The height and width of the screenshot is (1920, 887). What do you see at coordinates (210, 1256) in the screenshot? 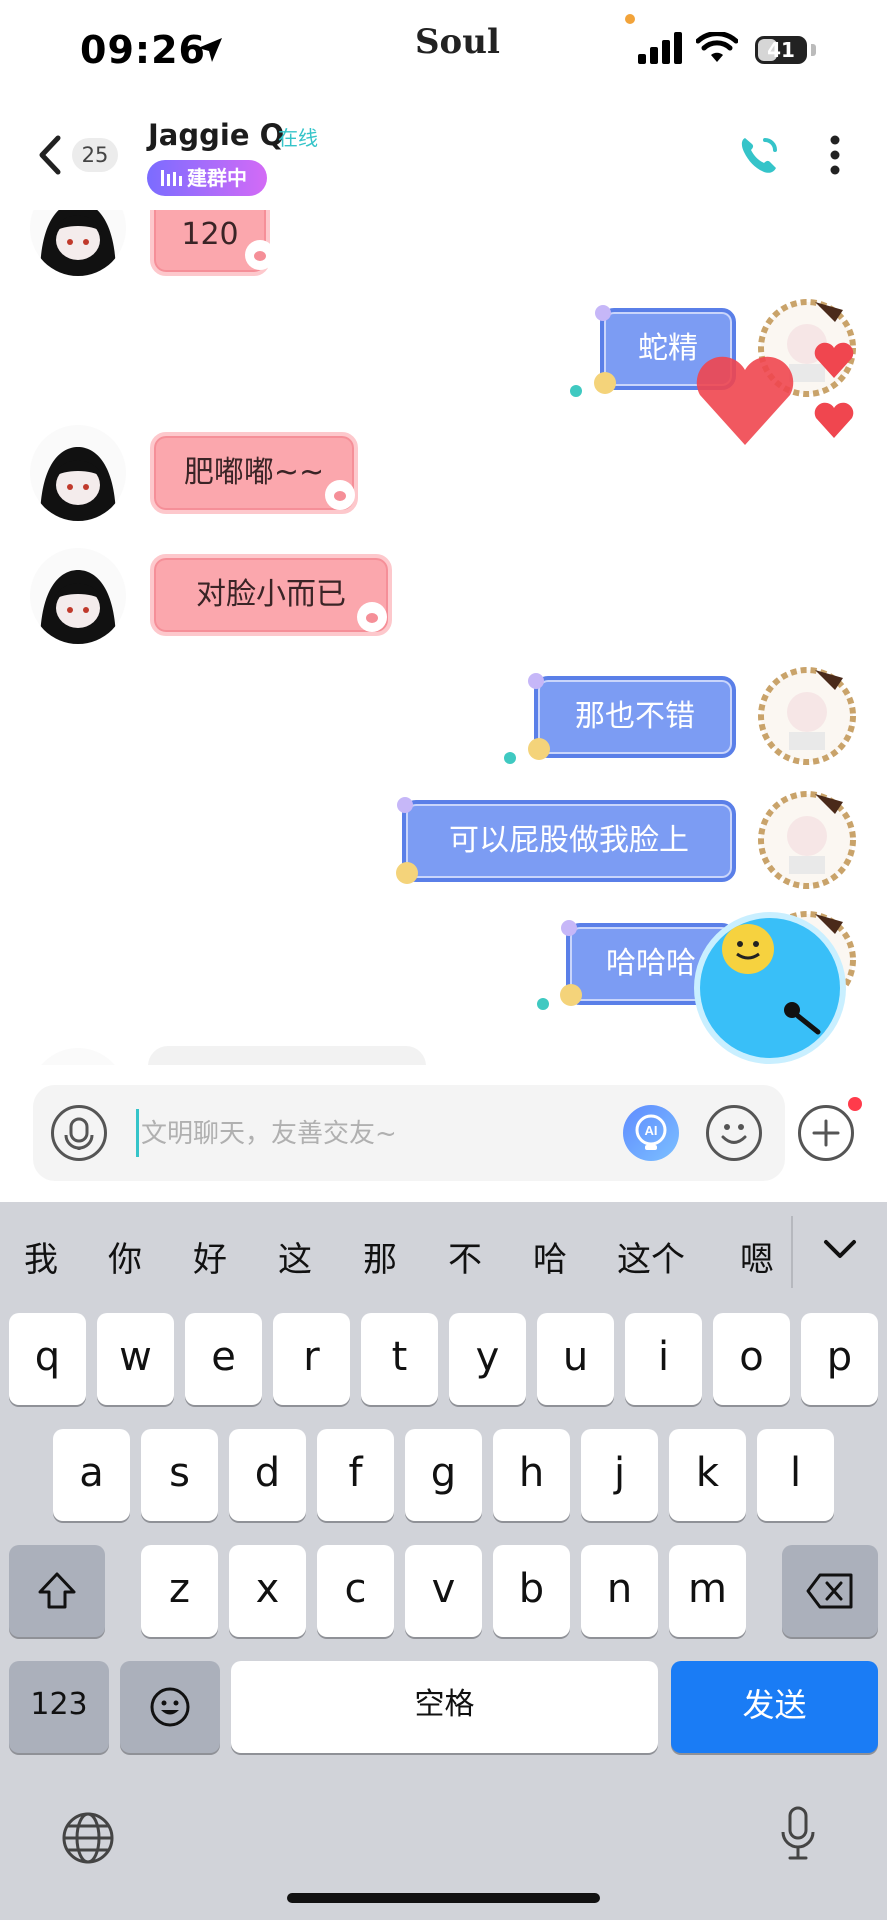
I see `candidate-word: 好` at bounding box center [210, 1256].